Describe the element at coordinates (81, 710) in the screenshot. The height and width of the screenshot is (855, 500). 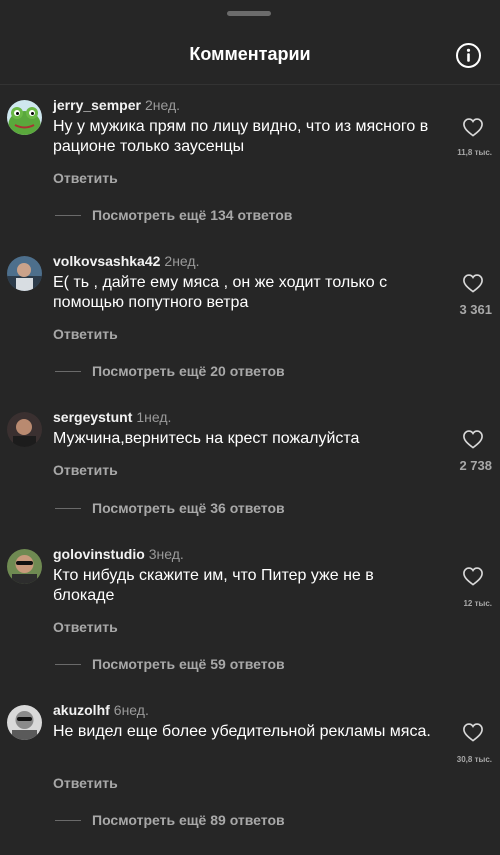
I see `username: akuzolhf` at that location.